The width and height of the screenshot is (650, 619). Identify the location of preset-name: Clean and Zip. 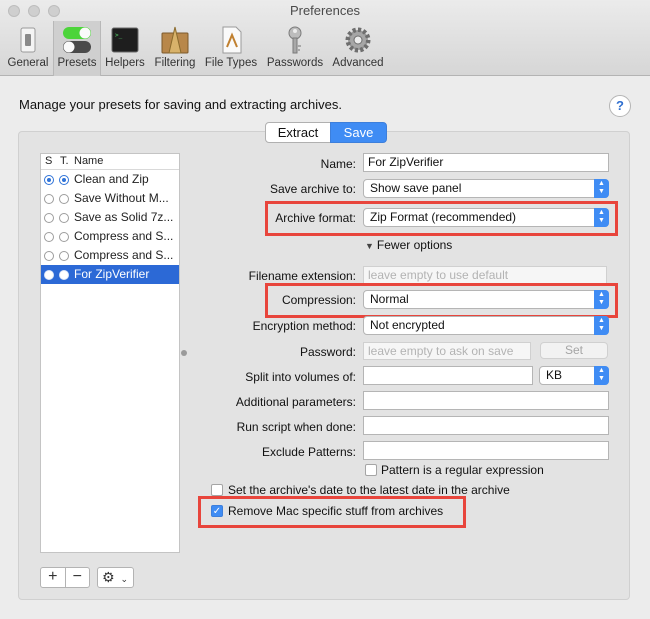
(111, 179).